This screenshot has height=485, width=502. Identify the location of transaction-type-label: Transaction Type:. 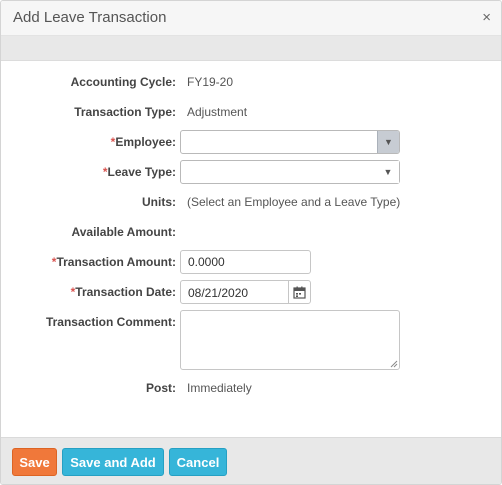
(125, 112).